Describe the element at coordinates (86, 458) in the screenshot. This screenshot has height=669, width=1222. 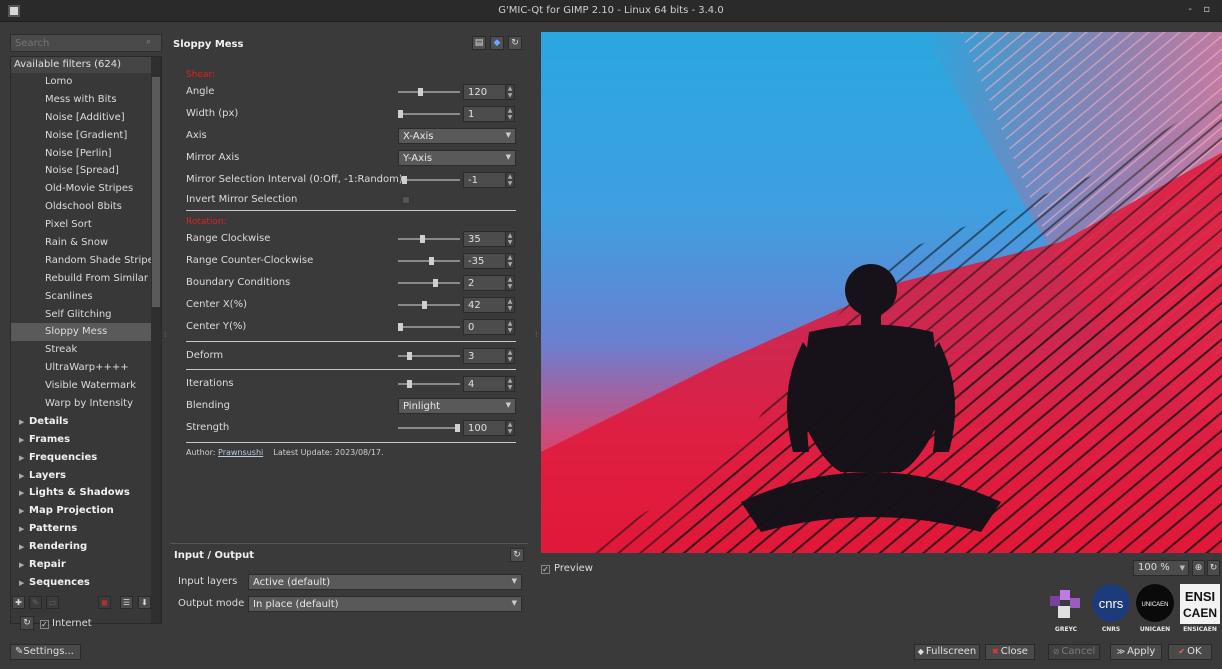
I see `tree-category: ▶ Frequencies` at that location.